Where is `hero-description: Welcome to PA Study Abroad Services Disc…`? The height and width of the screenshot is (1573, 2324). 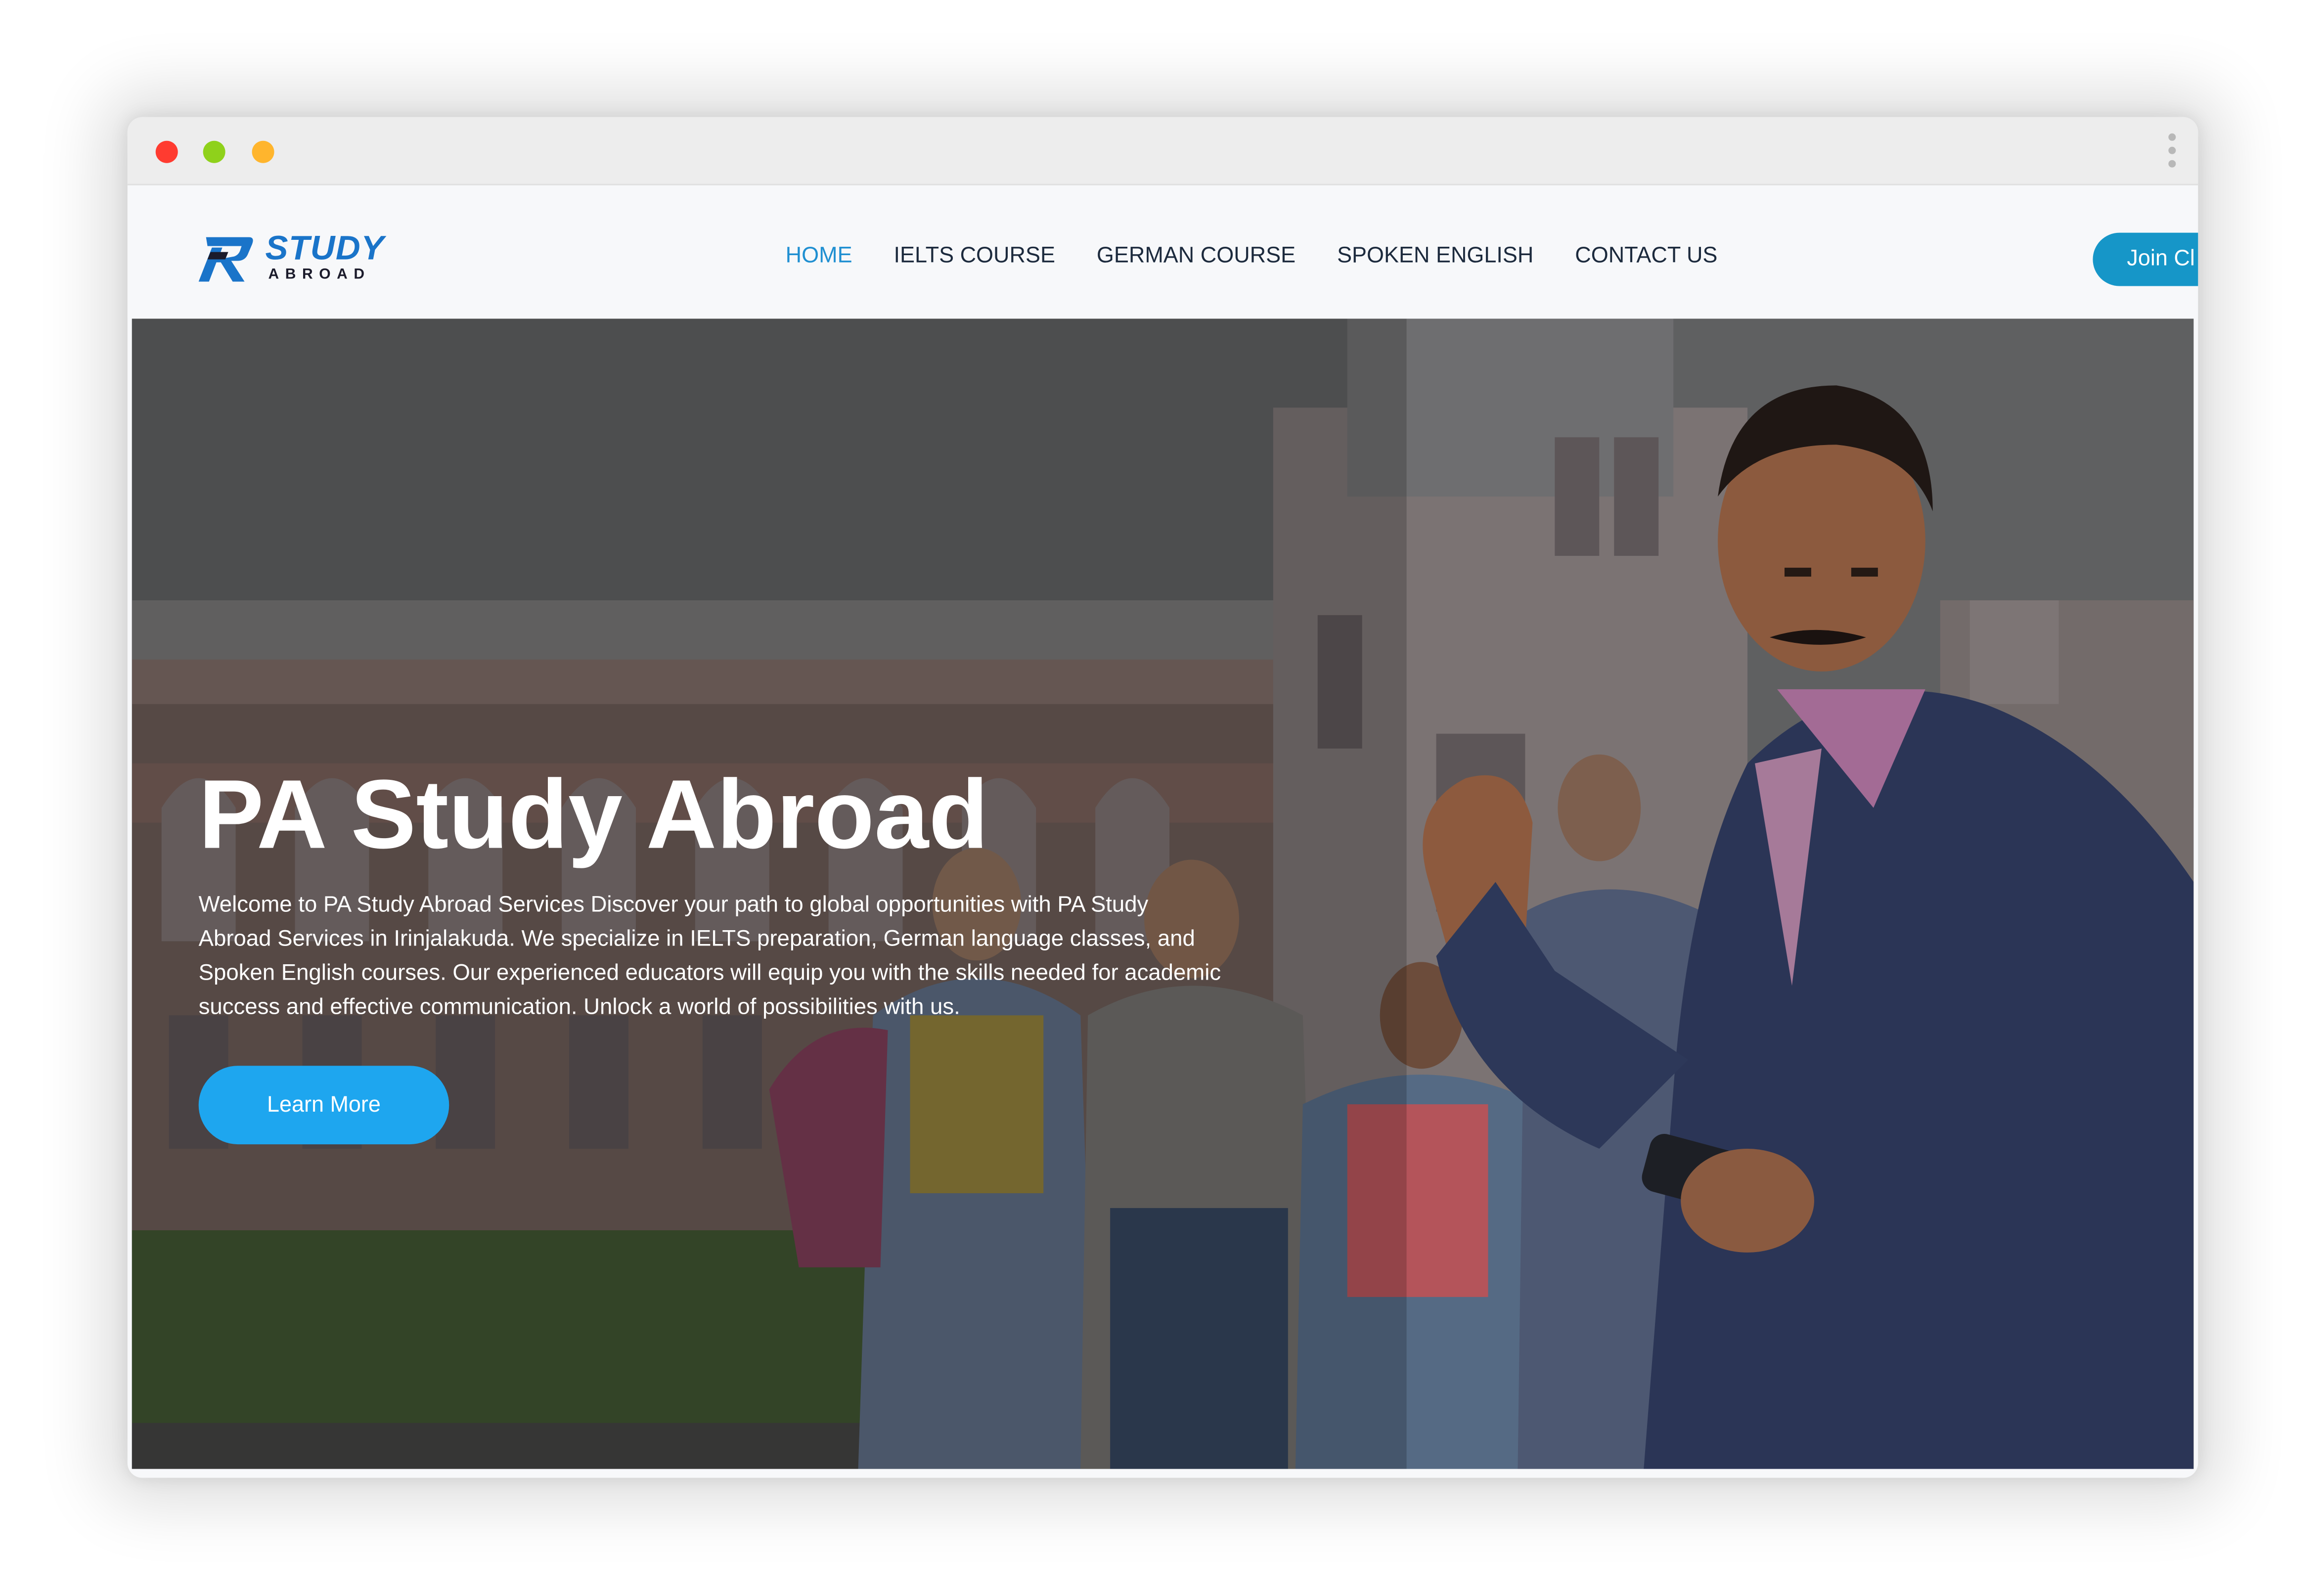
hero-description: Welcome to PA Study Abroad Services Disc… is located at coordinates (709, 956).